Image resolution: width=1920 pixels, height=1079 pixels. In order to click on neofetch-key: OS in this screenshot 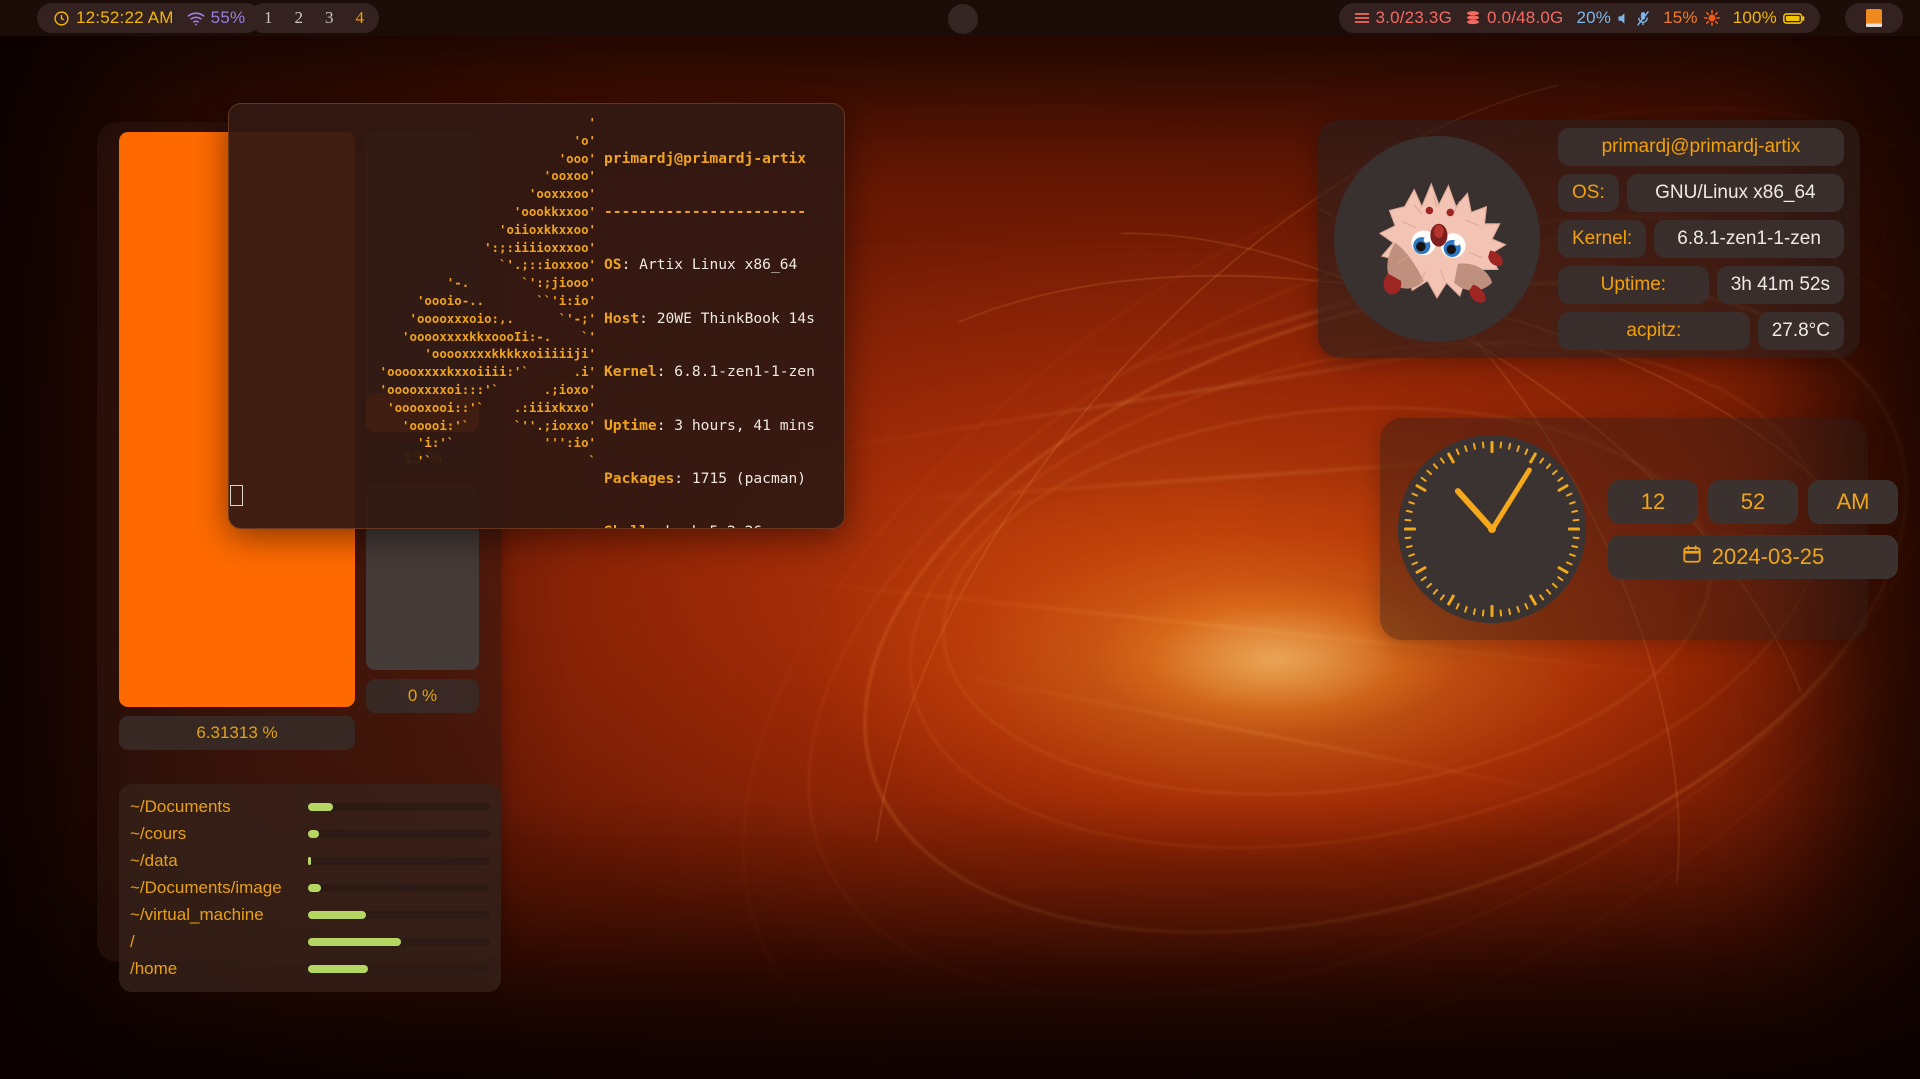, I will do `click(613, 265)`.